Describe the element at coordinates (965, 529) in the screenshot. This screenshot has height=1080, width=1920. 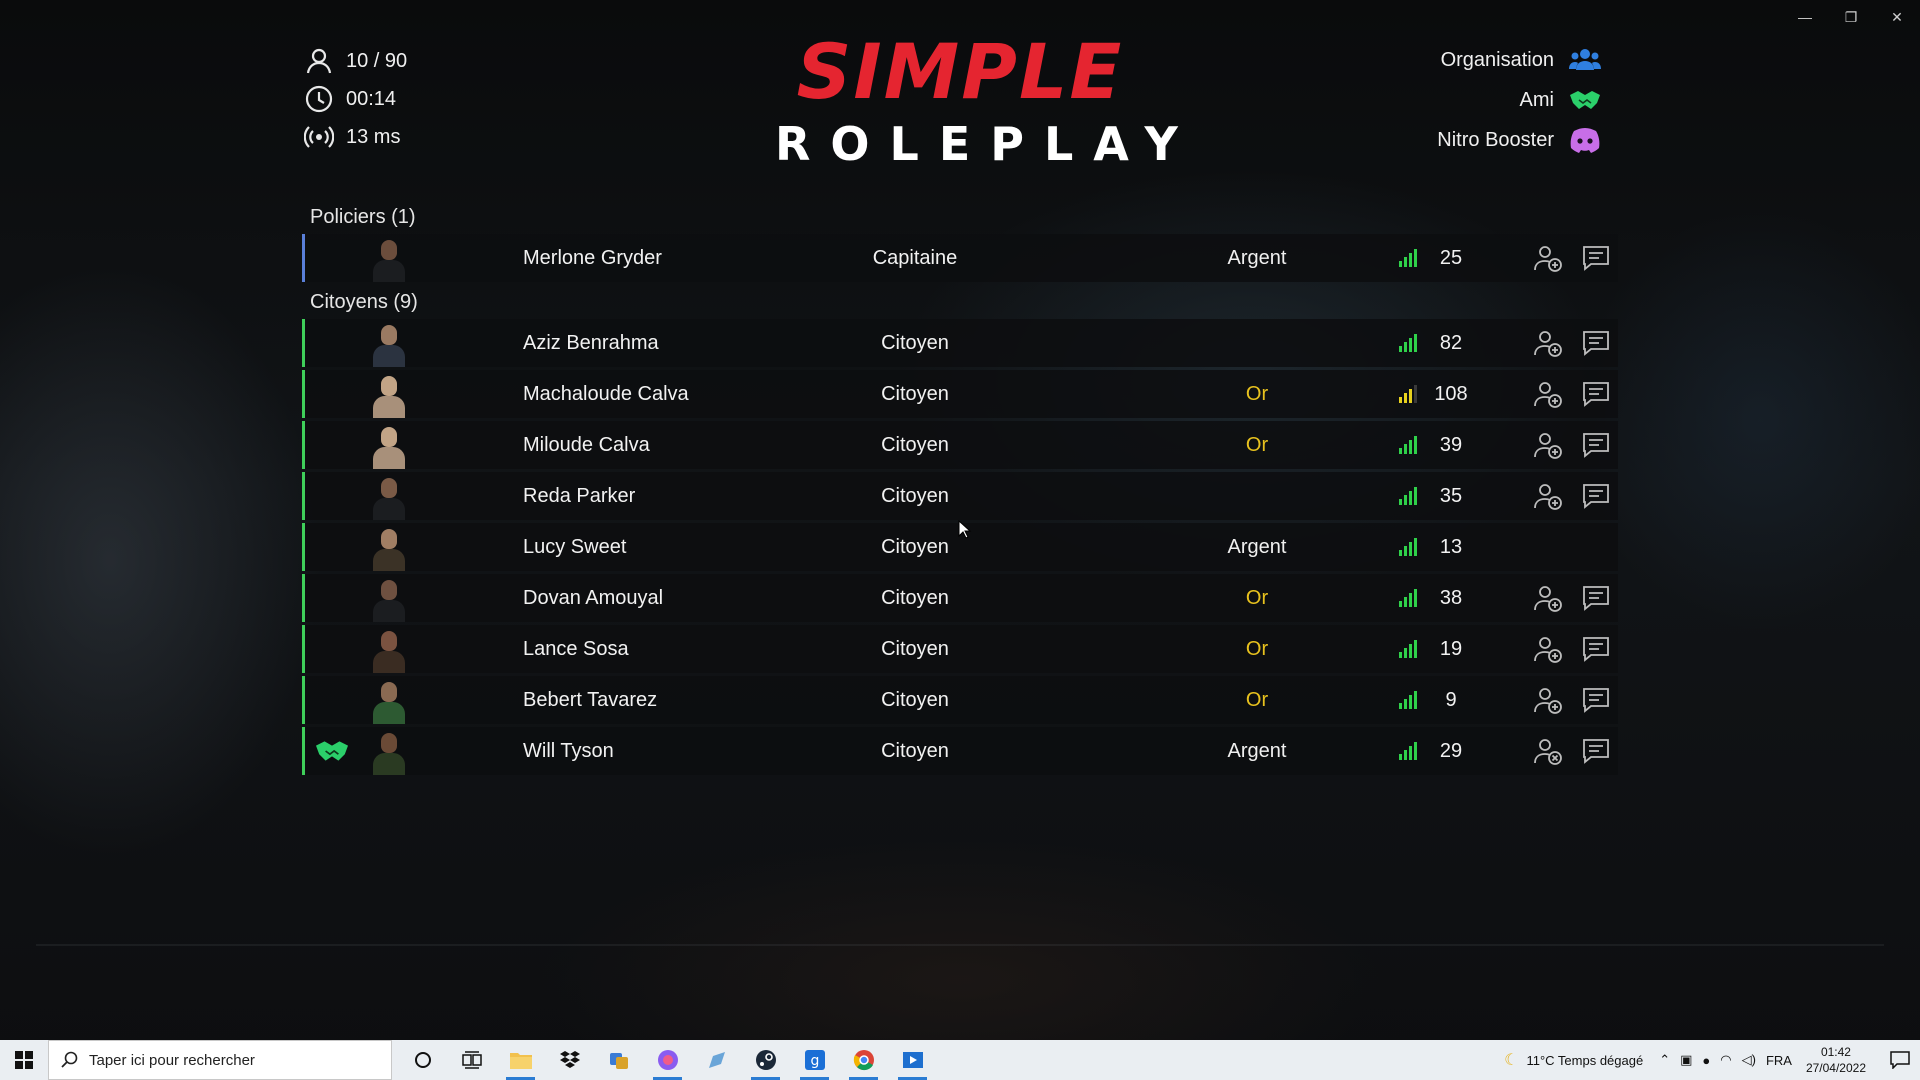
I see `mouse-cursor-icon` at that location.